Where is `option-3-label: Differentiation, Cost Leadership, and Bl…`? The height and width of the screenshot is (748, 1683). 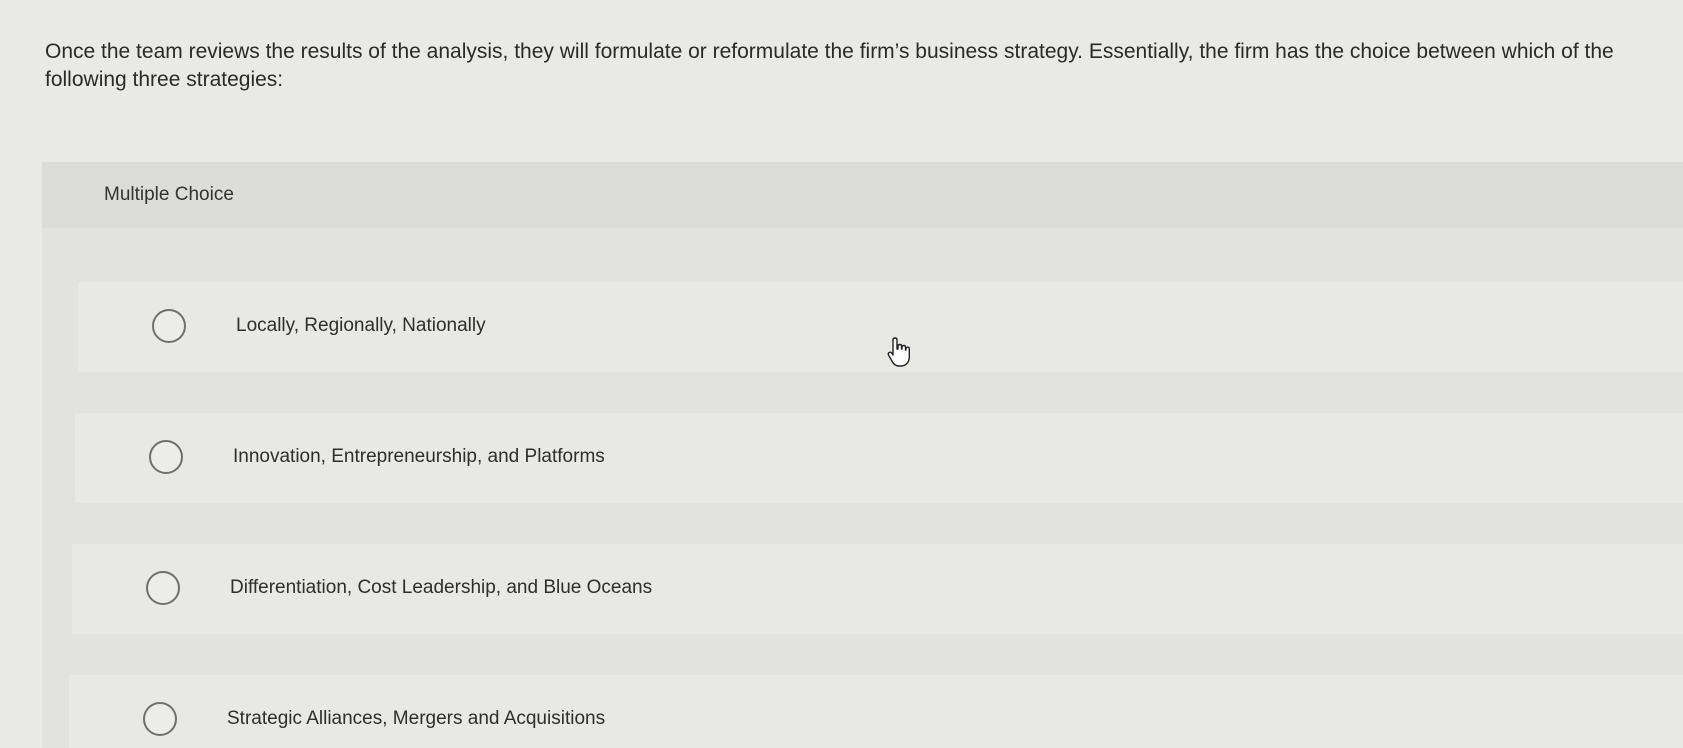
option-3-label: Differentiation, Cost Leadership, and Bl… is located at coordinates (441, 587).